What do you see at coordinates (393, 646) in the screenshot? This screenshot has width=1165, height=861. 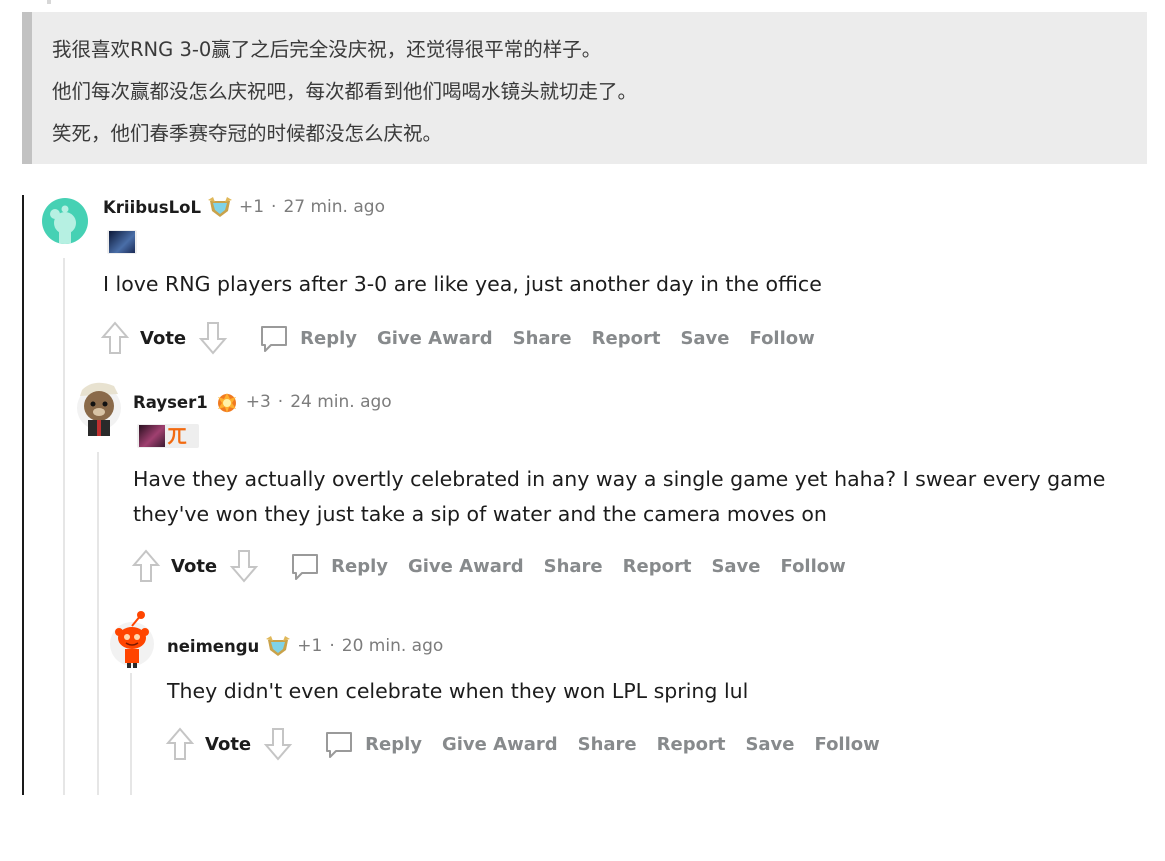 I see `timestamp: 20 min. ago` at bounding box center [393, 646].